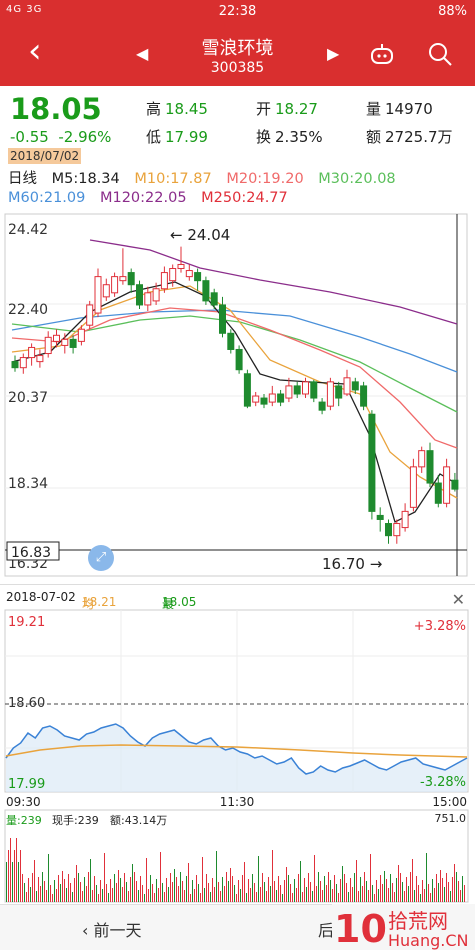 This screenshot has width=475, height=950. I want to click on price-change: -0.55 -2.96%, so click(60, 137).